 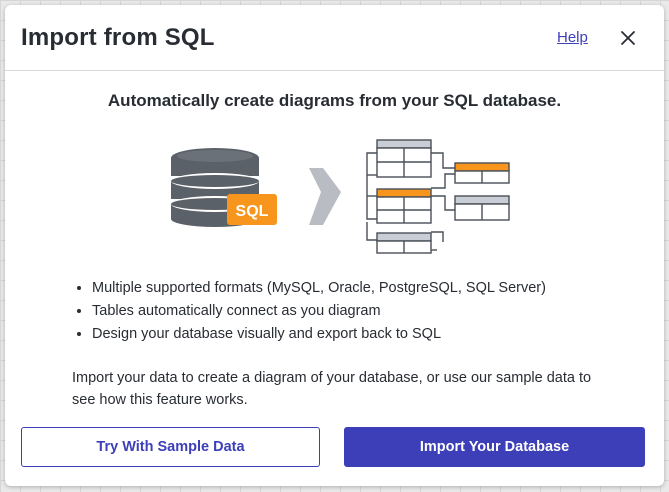 I want to click on sql-badge: SQL, so click(x=252, y=209).